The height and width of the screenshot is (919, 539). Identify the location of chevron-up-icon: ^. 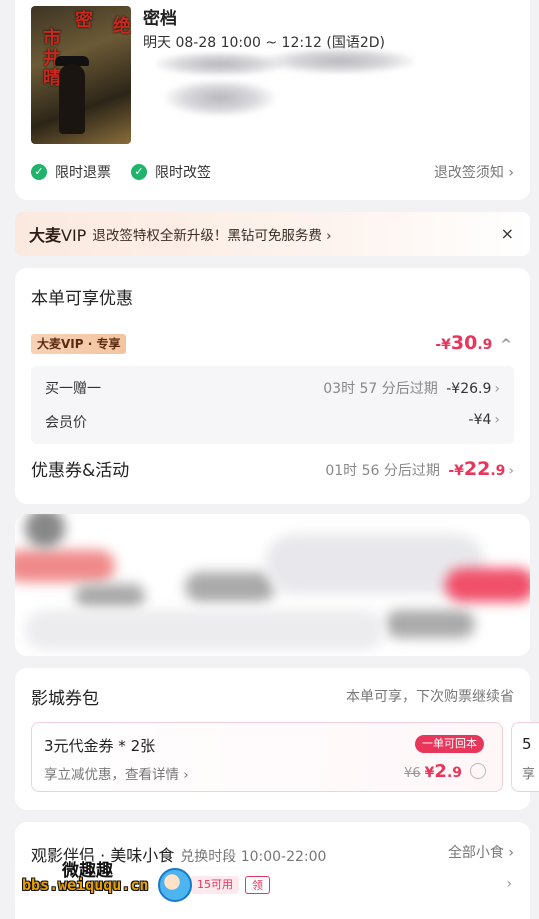
(506, 345).